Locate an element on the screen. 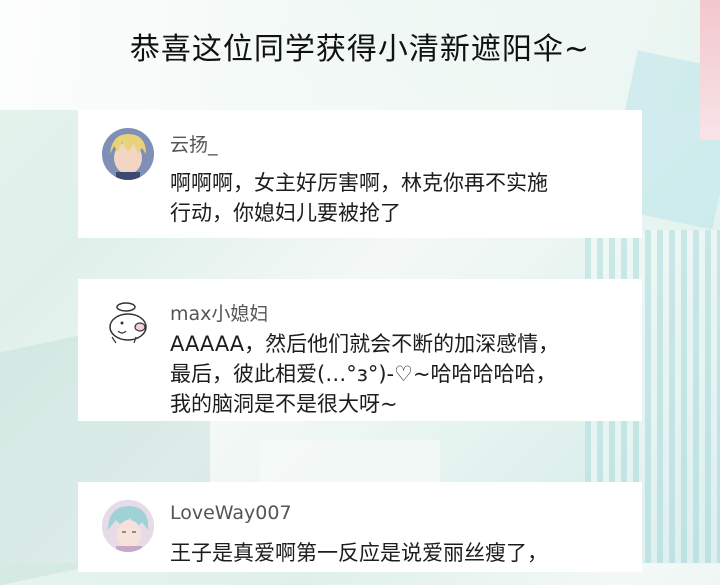 Image resolution: width=720 pixels, height=585 pixels. comment-text: 王子是真爱啊第一反应是说爱丽丝瘦了， is located at coordinates (395, 553).